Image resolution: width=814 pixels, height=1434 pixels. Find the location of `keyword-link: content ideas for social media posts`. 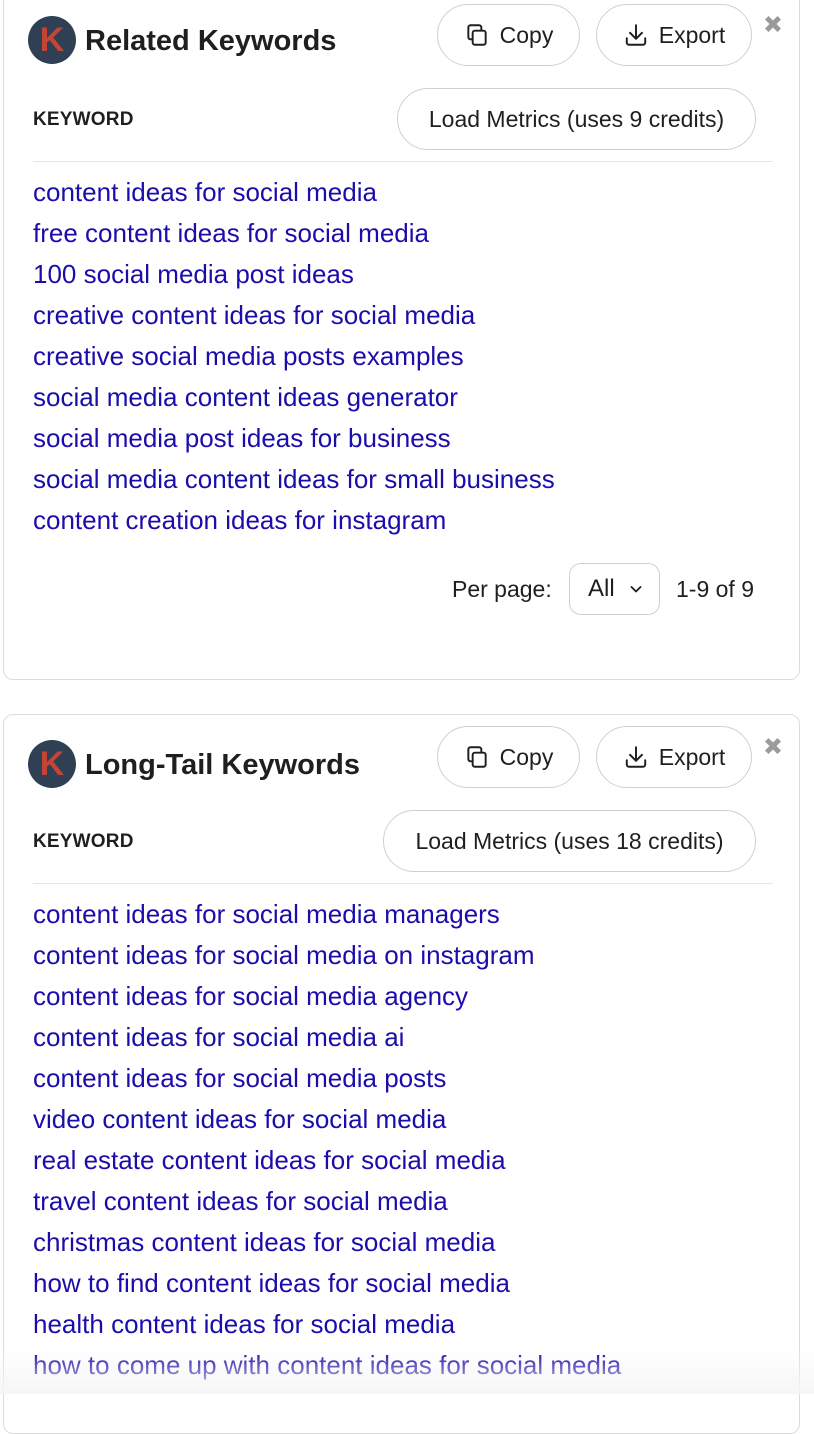

keyword-link: content ideas for social media posts is located at coordinates (327, 1078).